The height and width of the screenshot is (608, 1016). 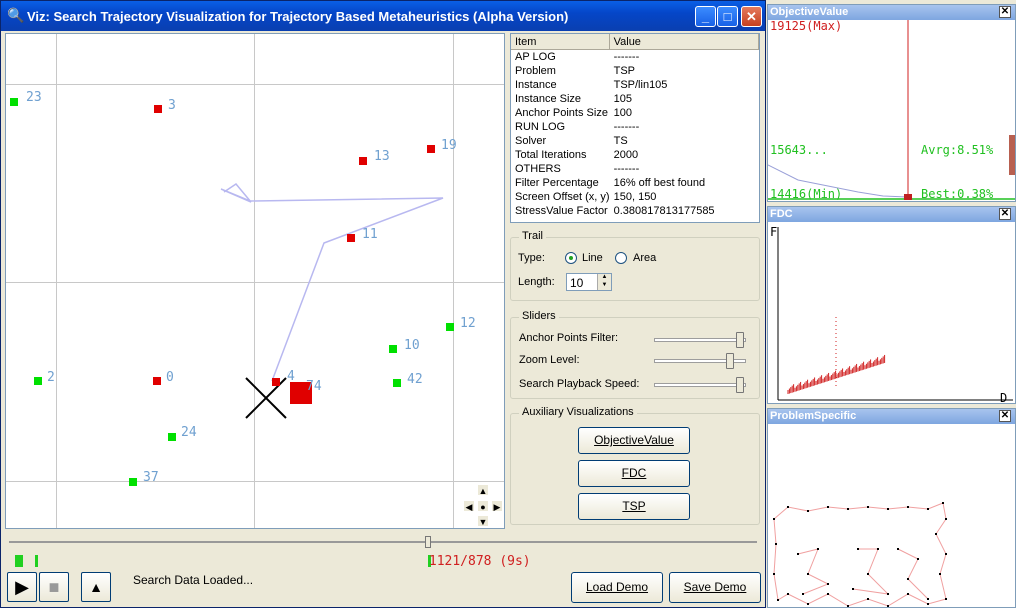 What do you see at coordinates (589, 282) in the screenshot?
I see `trail-length-spinner: 10 ▲ ▼` at bounding box center [589, 282].